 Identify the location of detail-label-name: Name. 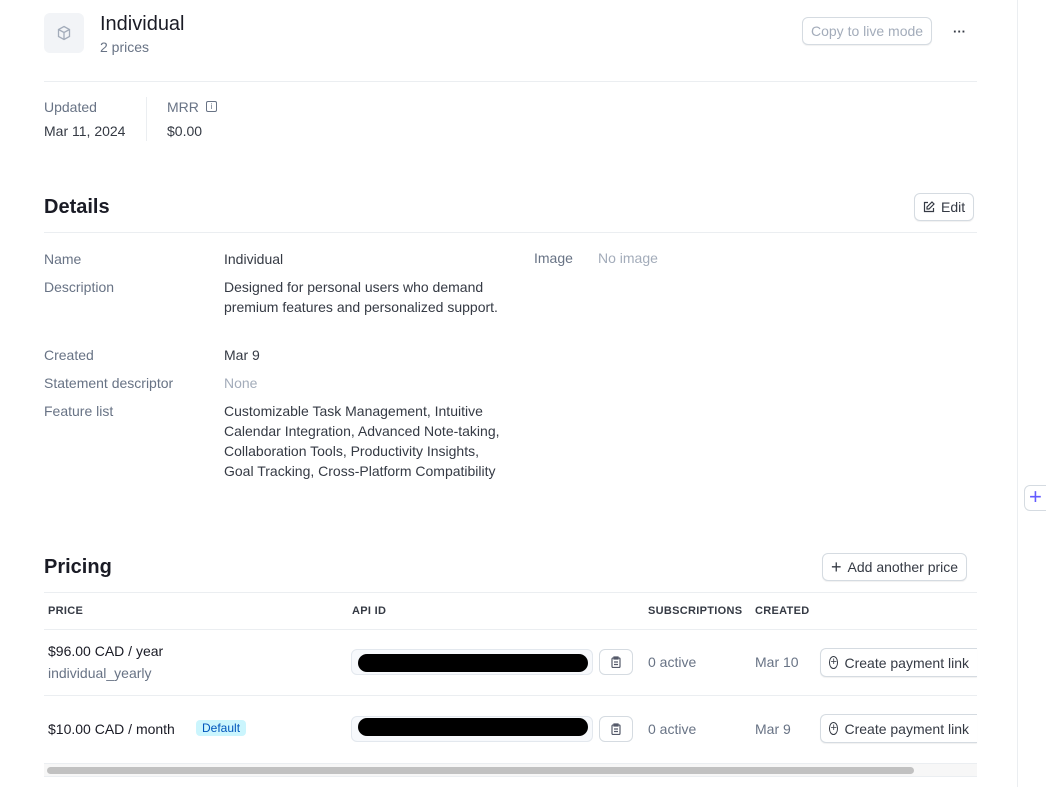
(63, 259).